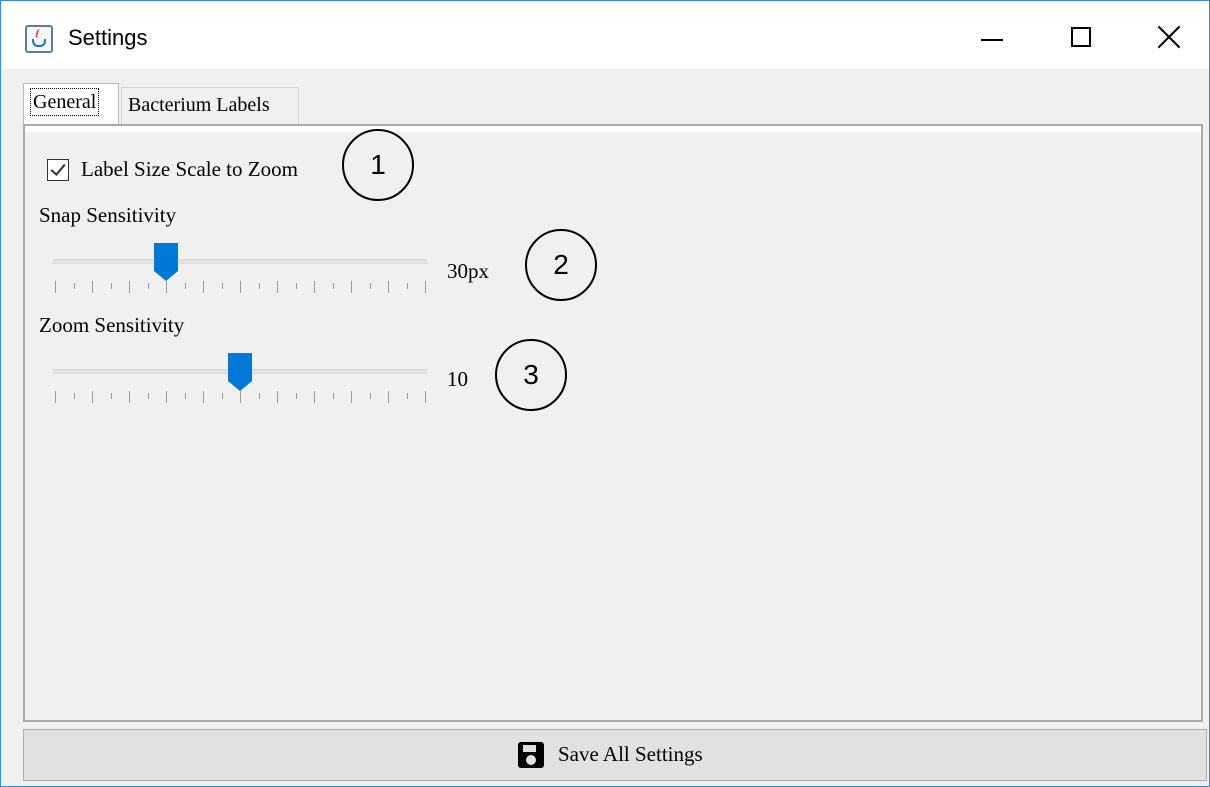 The height and width of the screenshot is (787, 1210). I want to click on zoom-sensitivity-value: 10, so click(457, 379).